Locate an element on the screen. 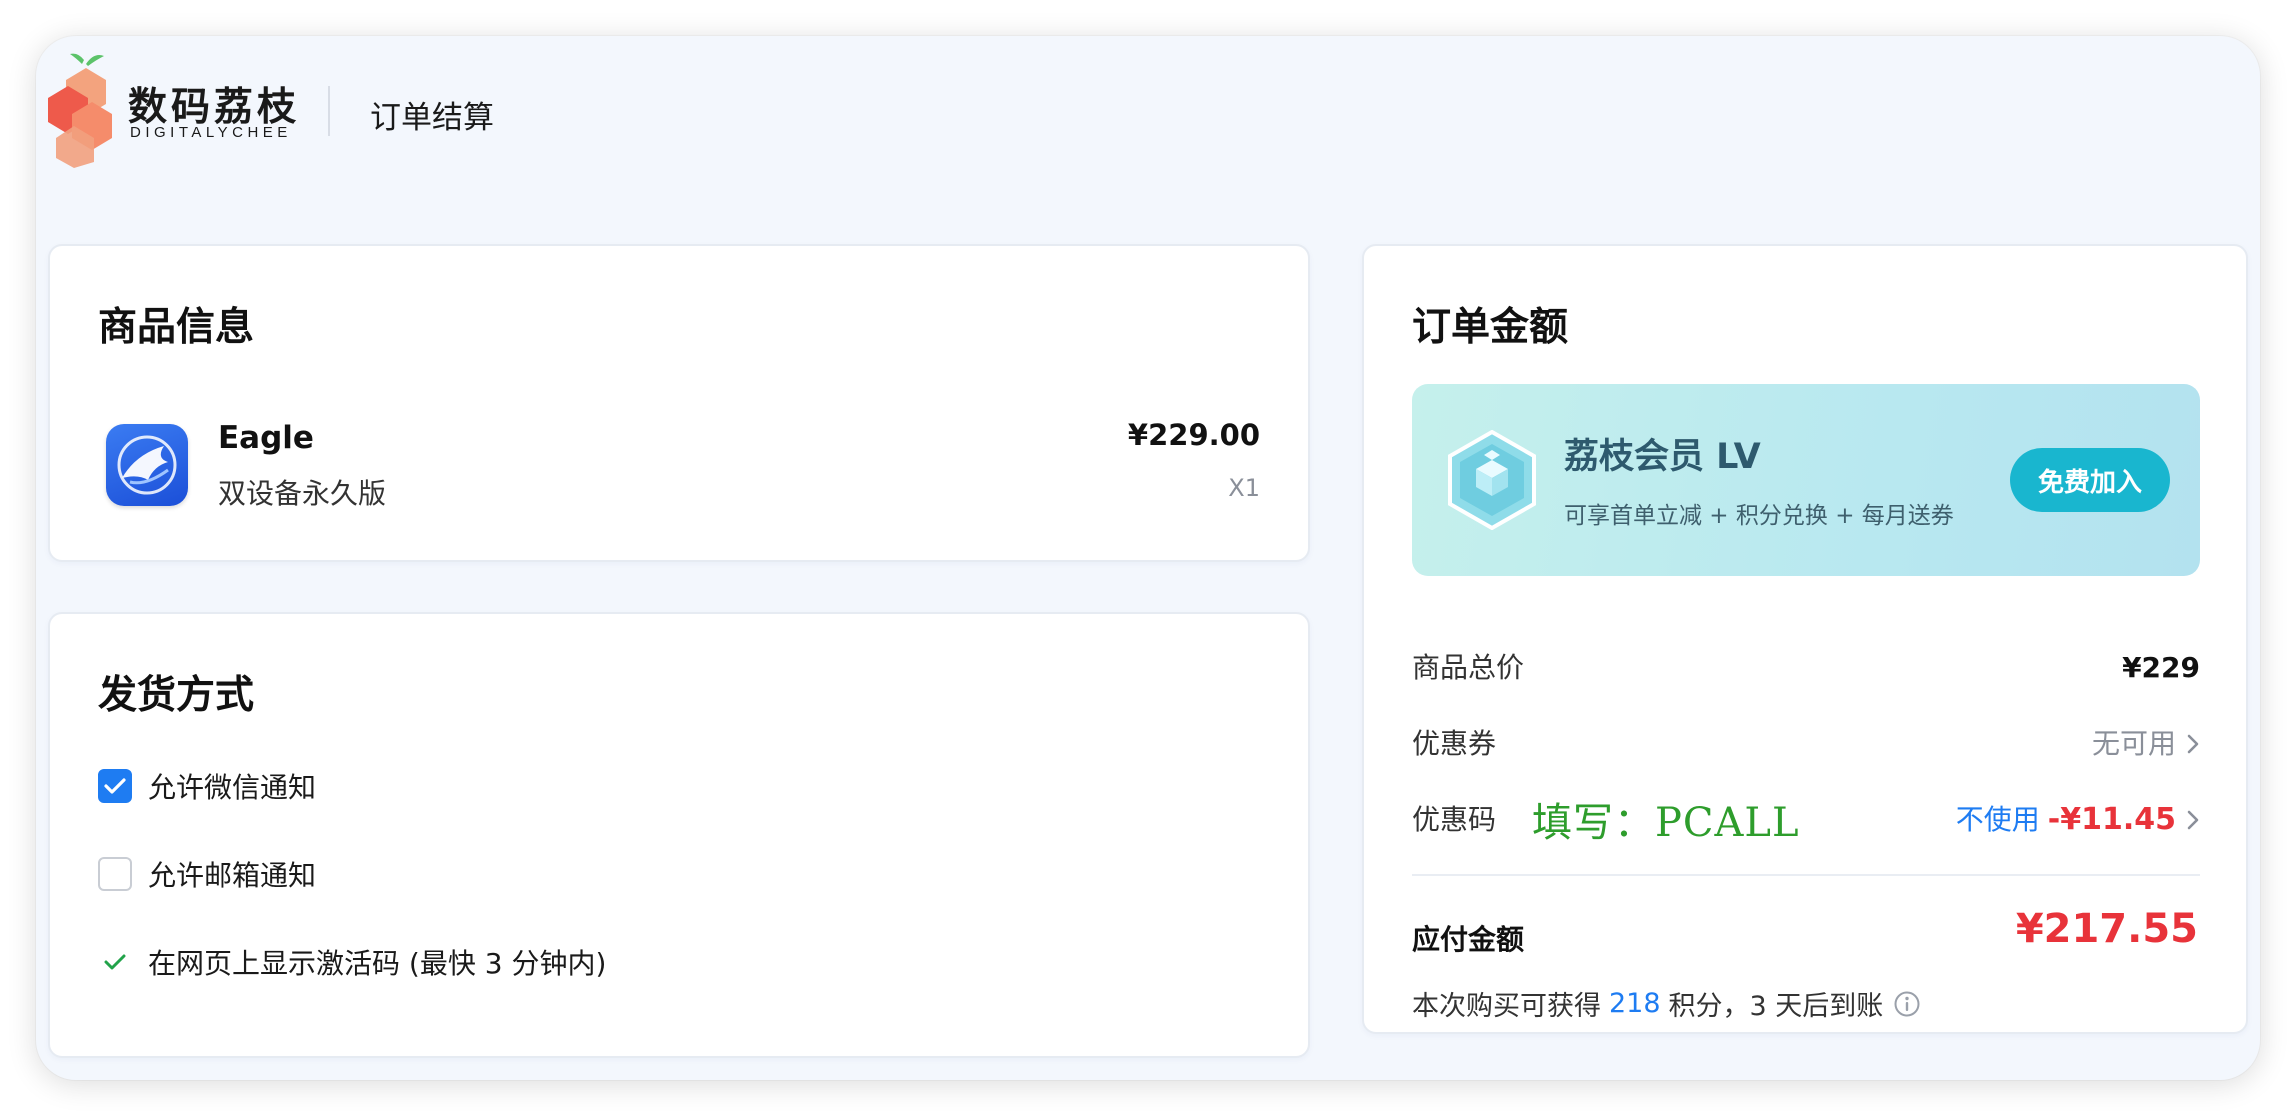 The image size is (2296, 1116). order-amount-title: 订单金额 is located at coordinates (1490, 327).